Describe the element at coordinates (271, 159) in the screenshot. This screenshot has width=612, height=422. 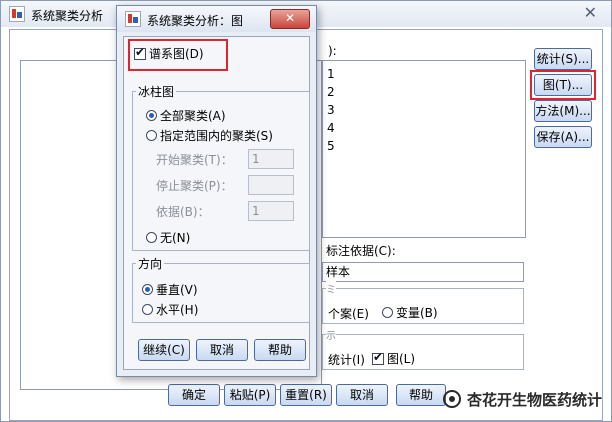
I see `start-cluster-input: 1` at that location.